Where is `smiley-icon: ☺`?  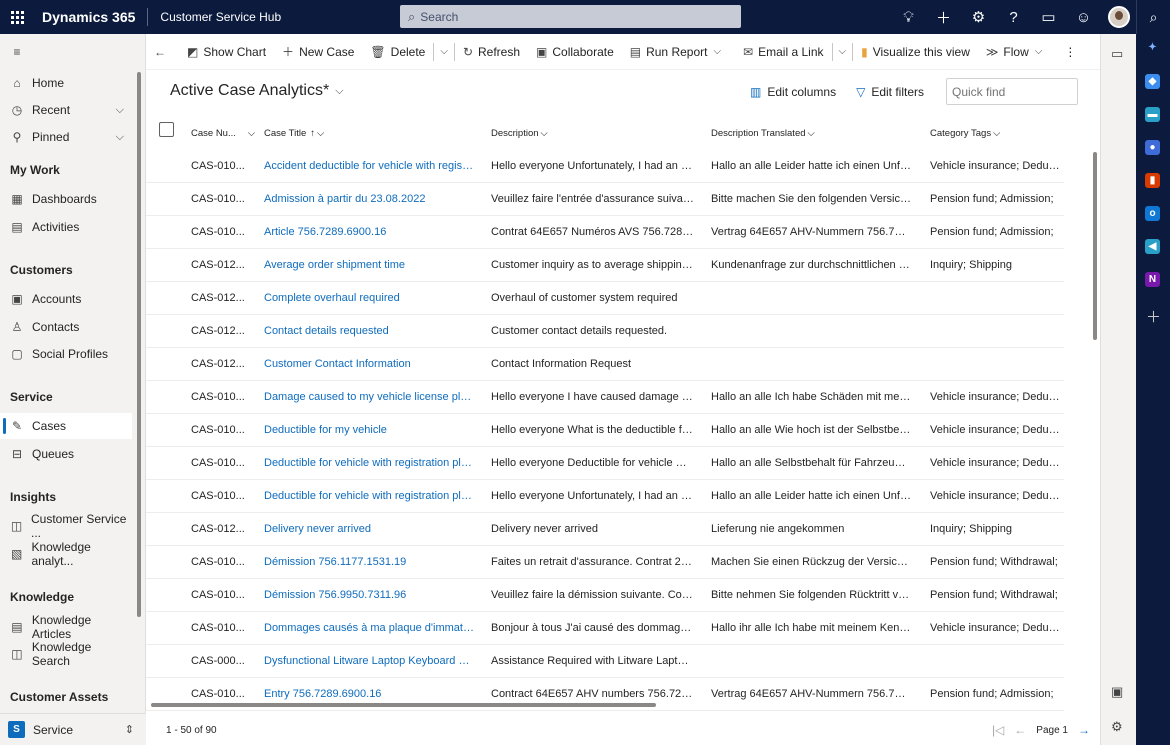 smiley-icon: ☺ is located at coordinates (1083, 17).